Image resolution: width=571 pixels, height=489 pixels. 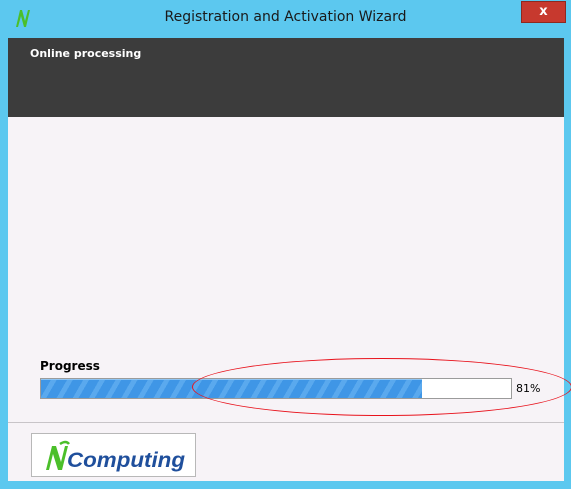 What do you see at coordinates (543, 12) in the screenshot?
I see `close-button: x` at bounding box center [543, 12].